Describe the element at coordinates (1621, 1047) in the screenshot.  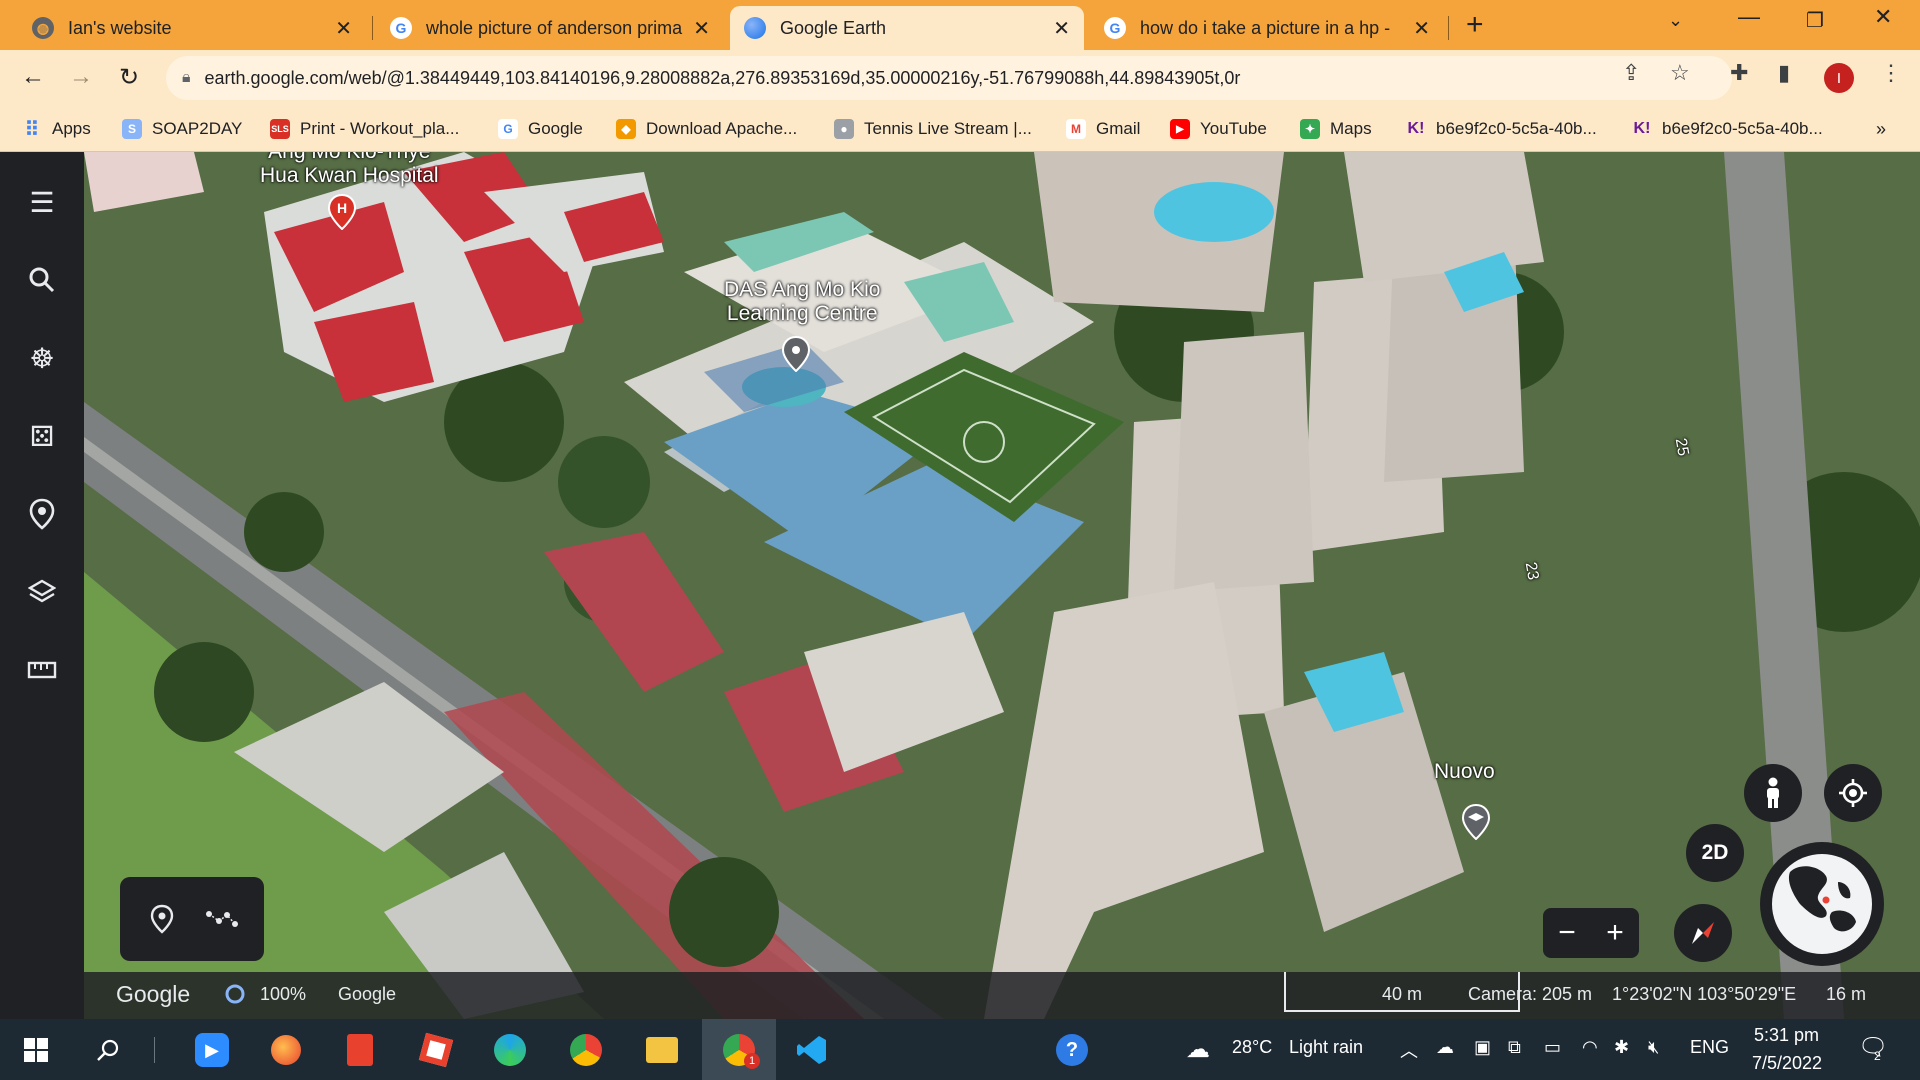
I see `antivirus-icon: ✱` at that location.